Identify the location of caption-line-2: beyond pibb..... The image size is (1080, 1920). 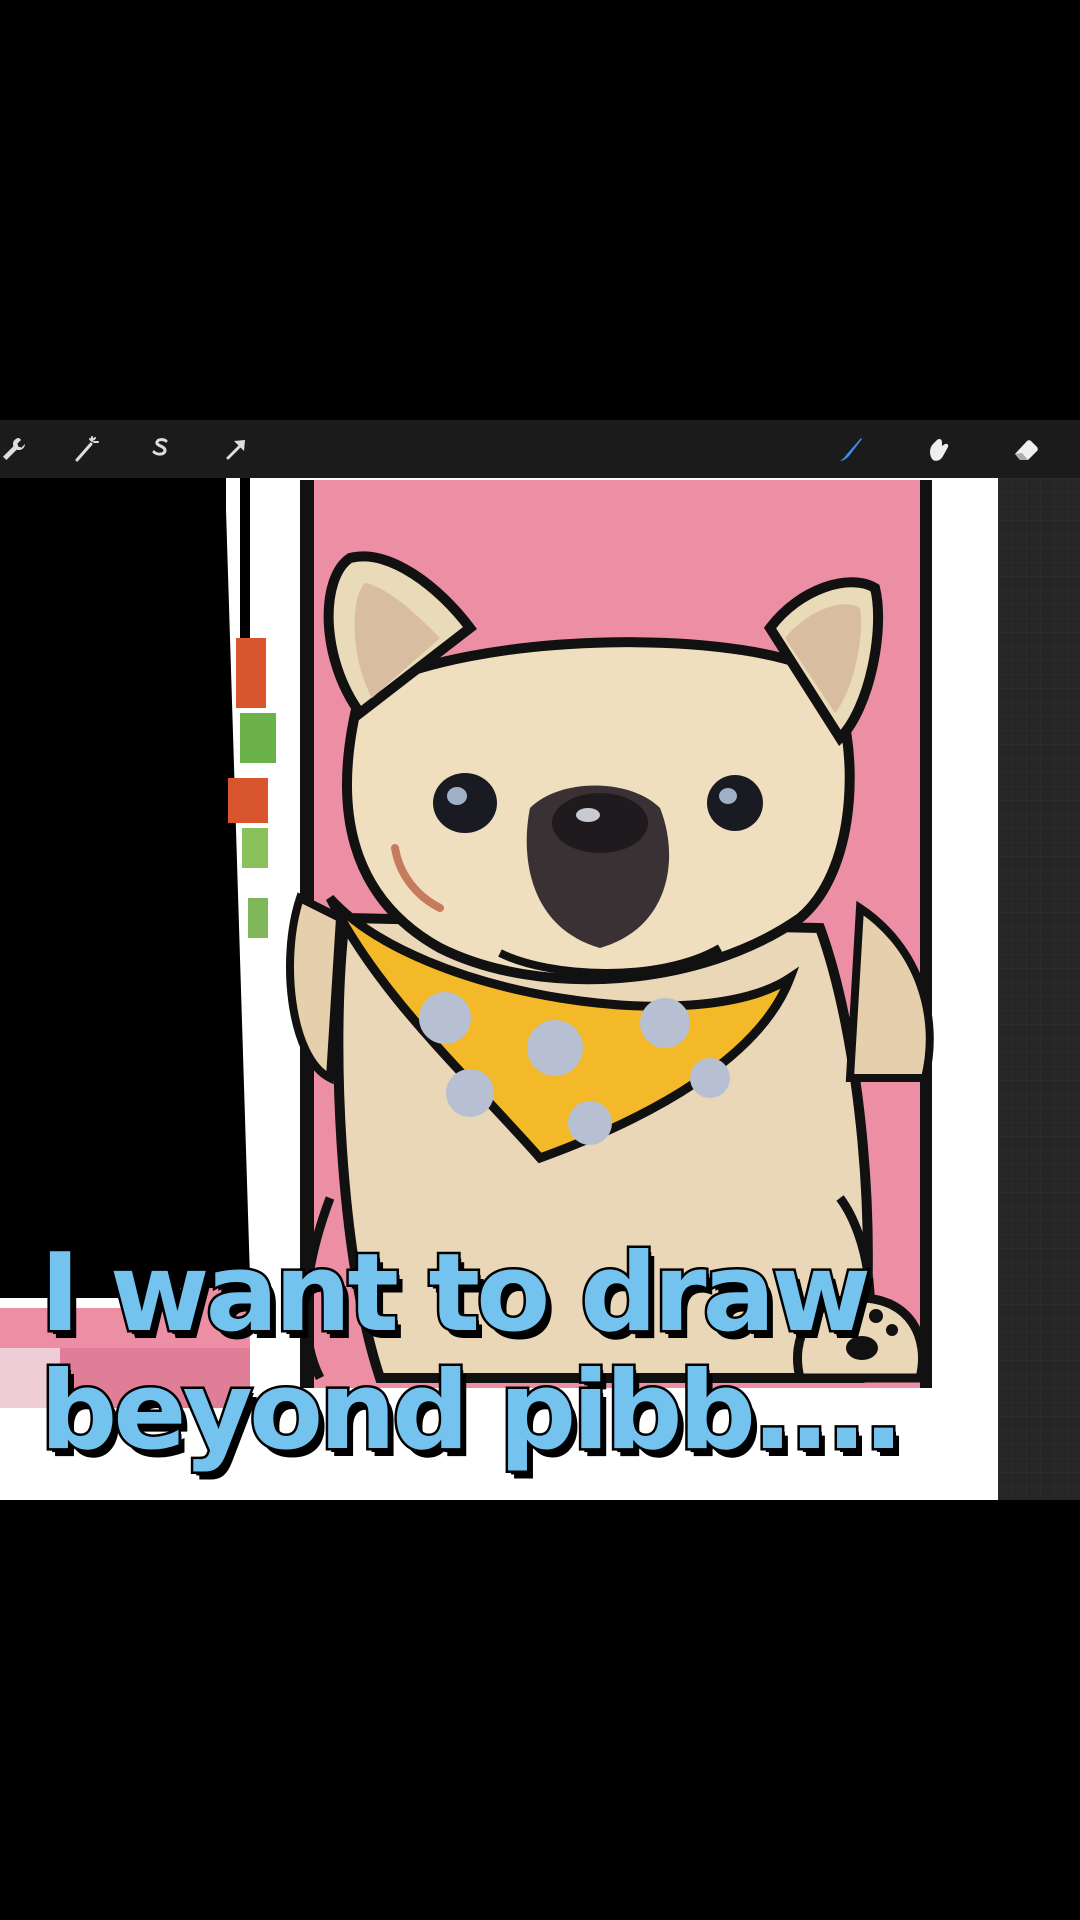
(472, 1411).